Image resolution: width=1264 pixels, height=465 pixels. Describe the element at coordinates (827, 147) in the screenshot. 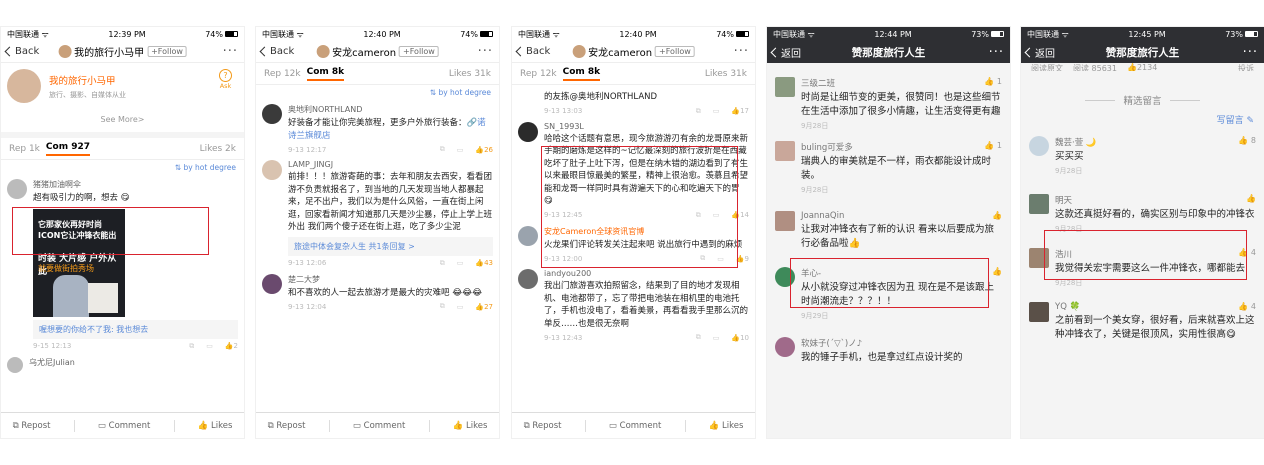

I see `commenter-name: buling可爱多` at that location.